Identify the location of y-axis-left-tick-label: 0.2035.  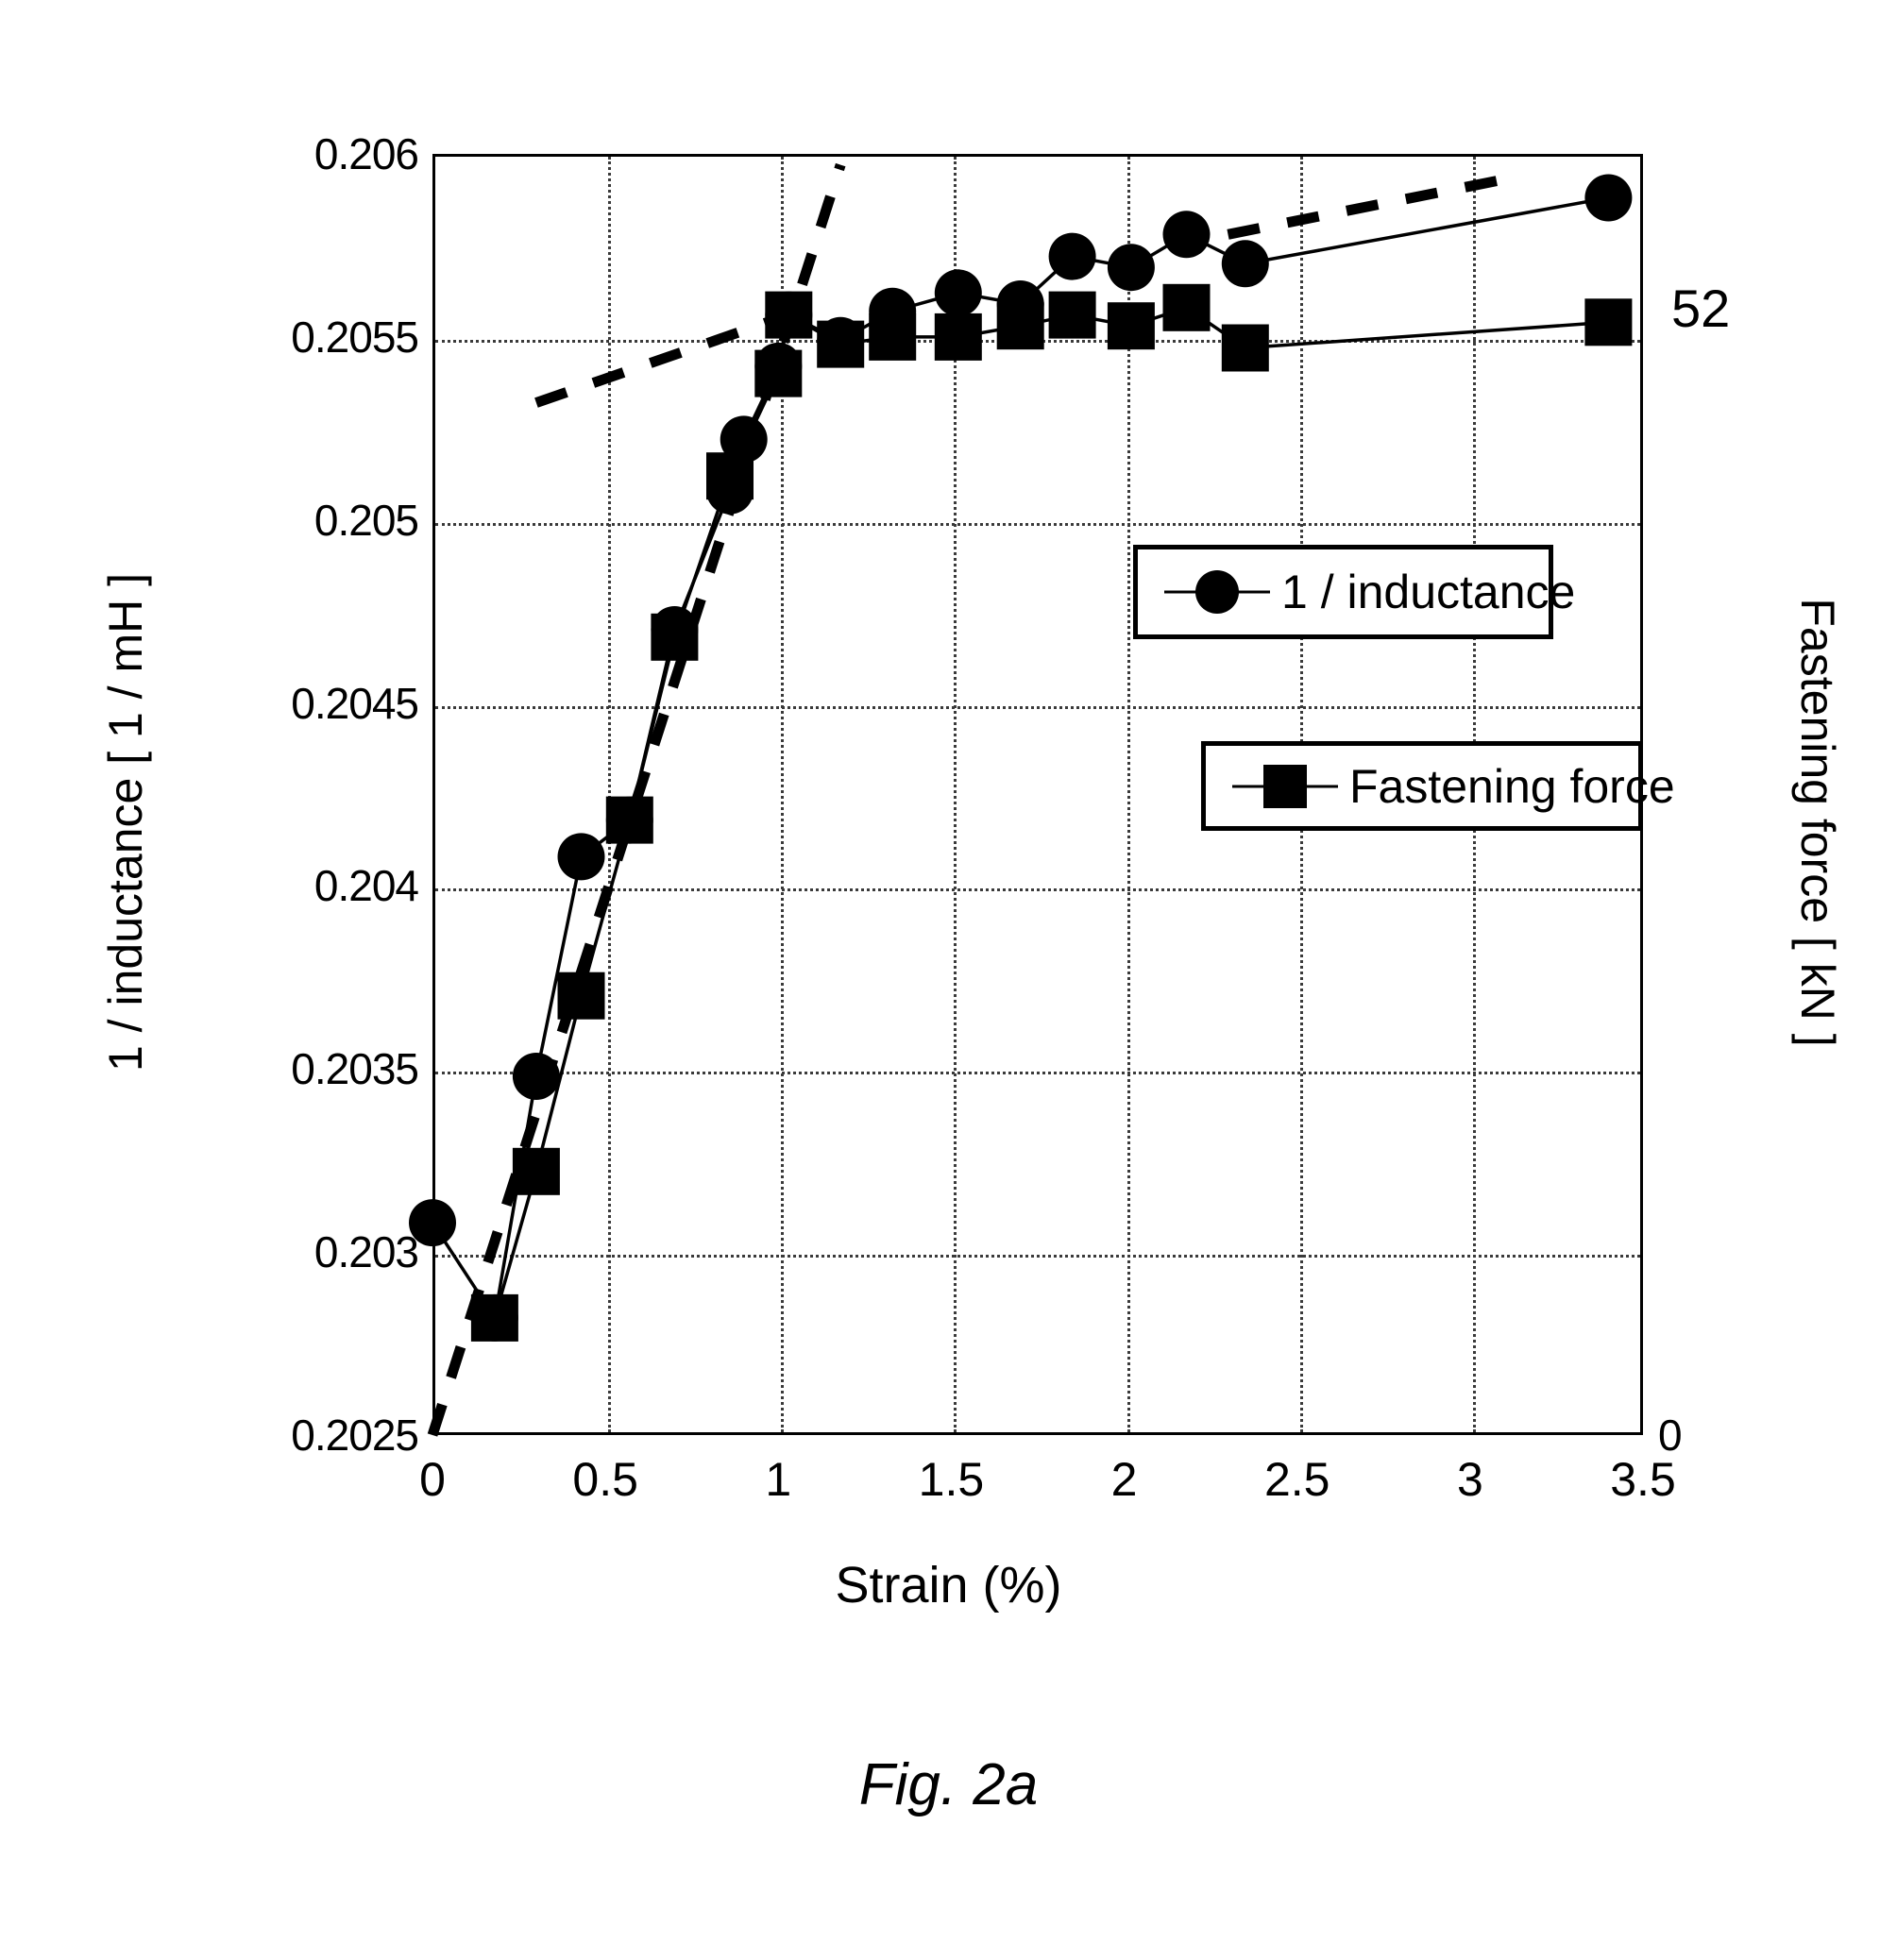
(355, 1069).